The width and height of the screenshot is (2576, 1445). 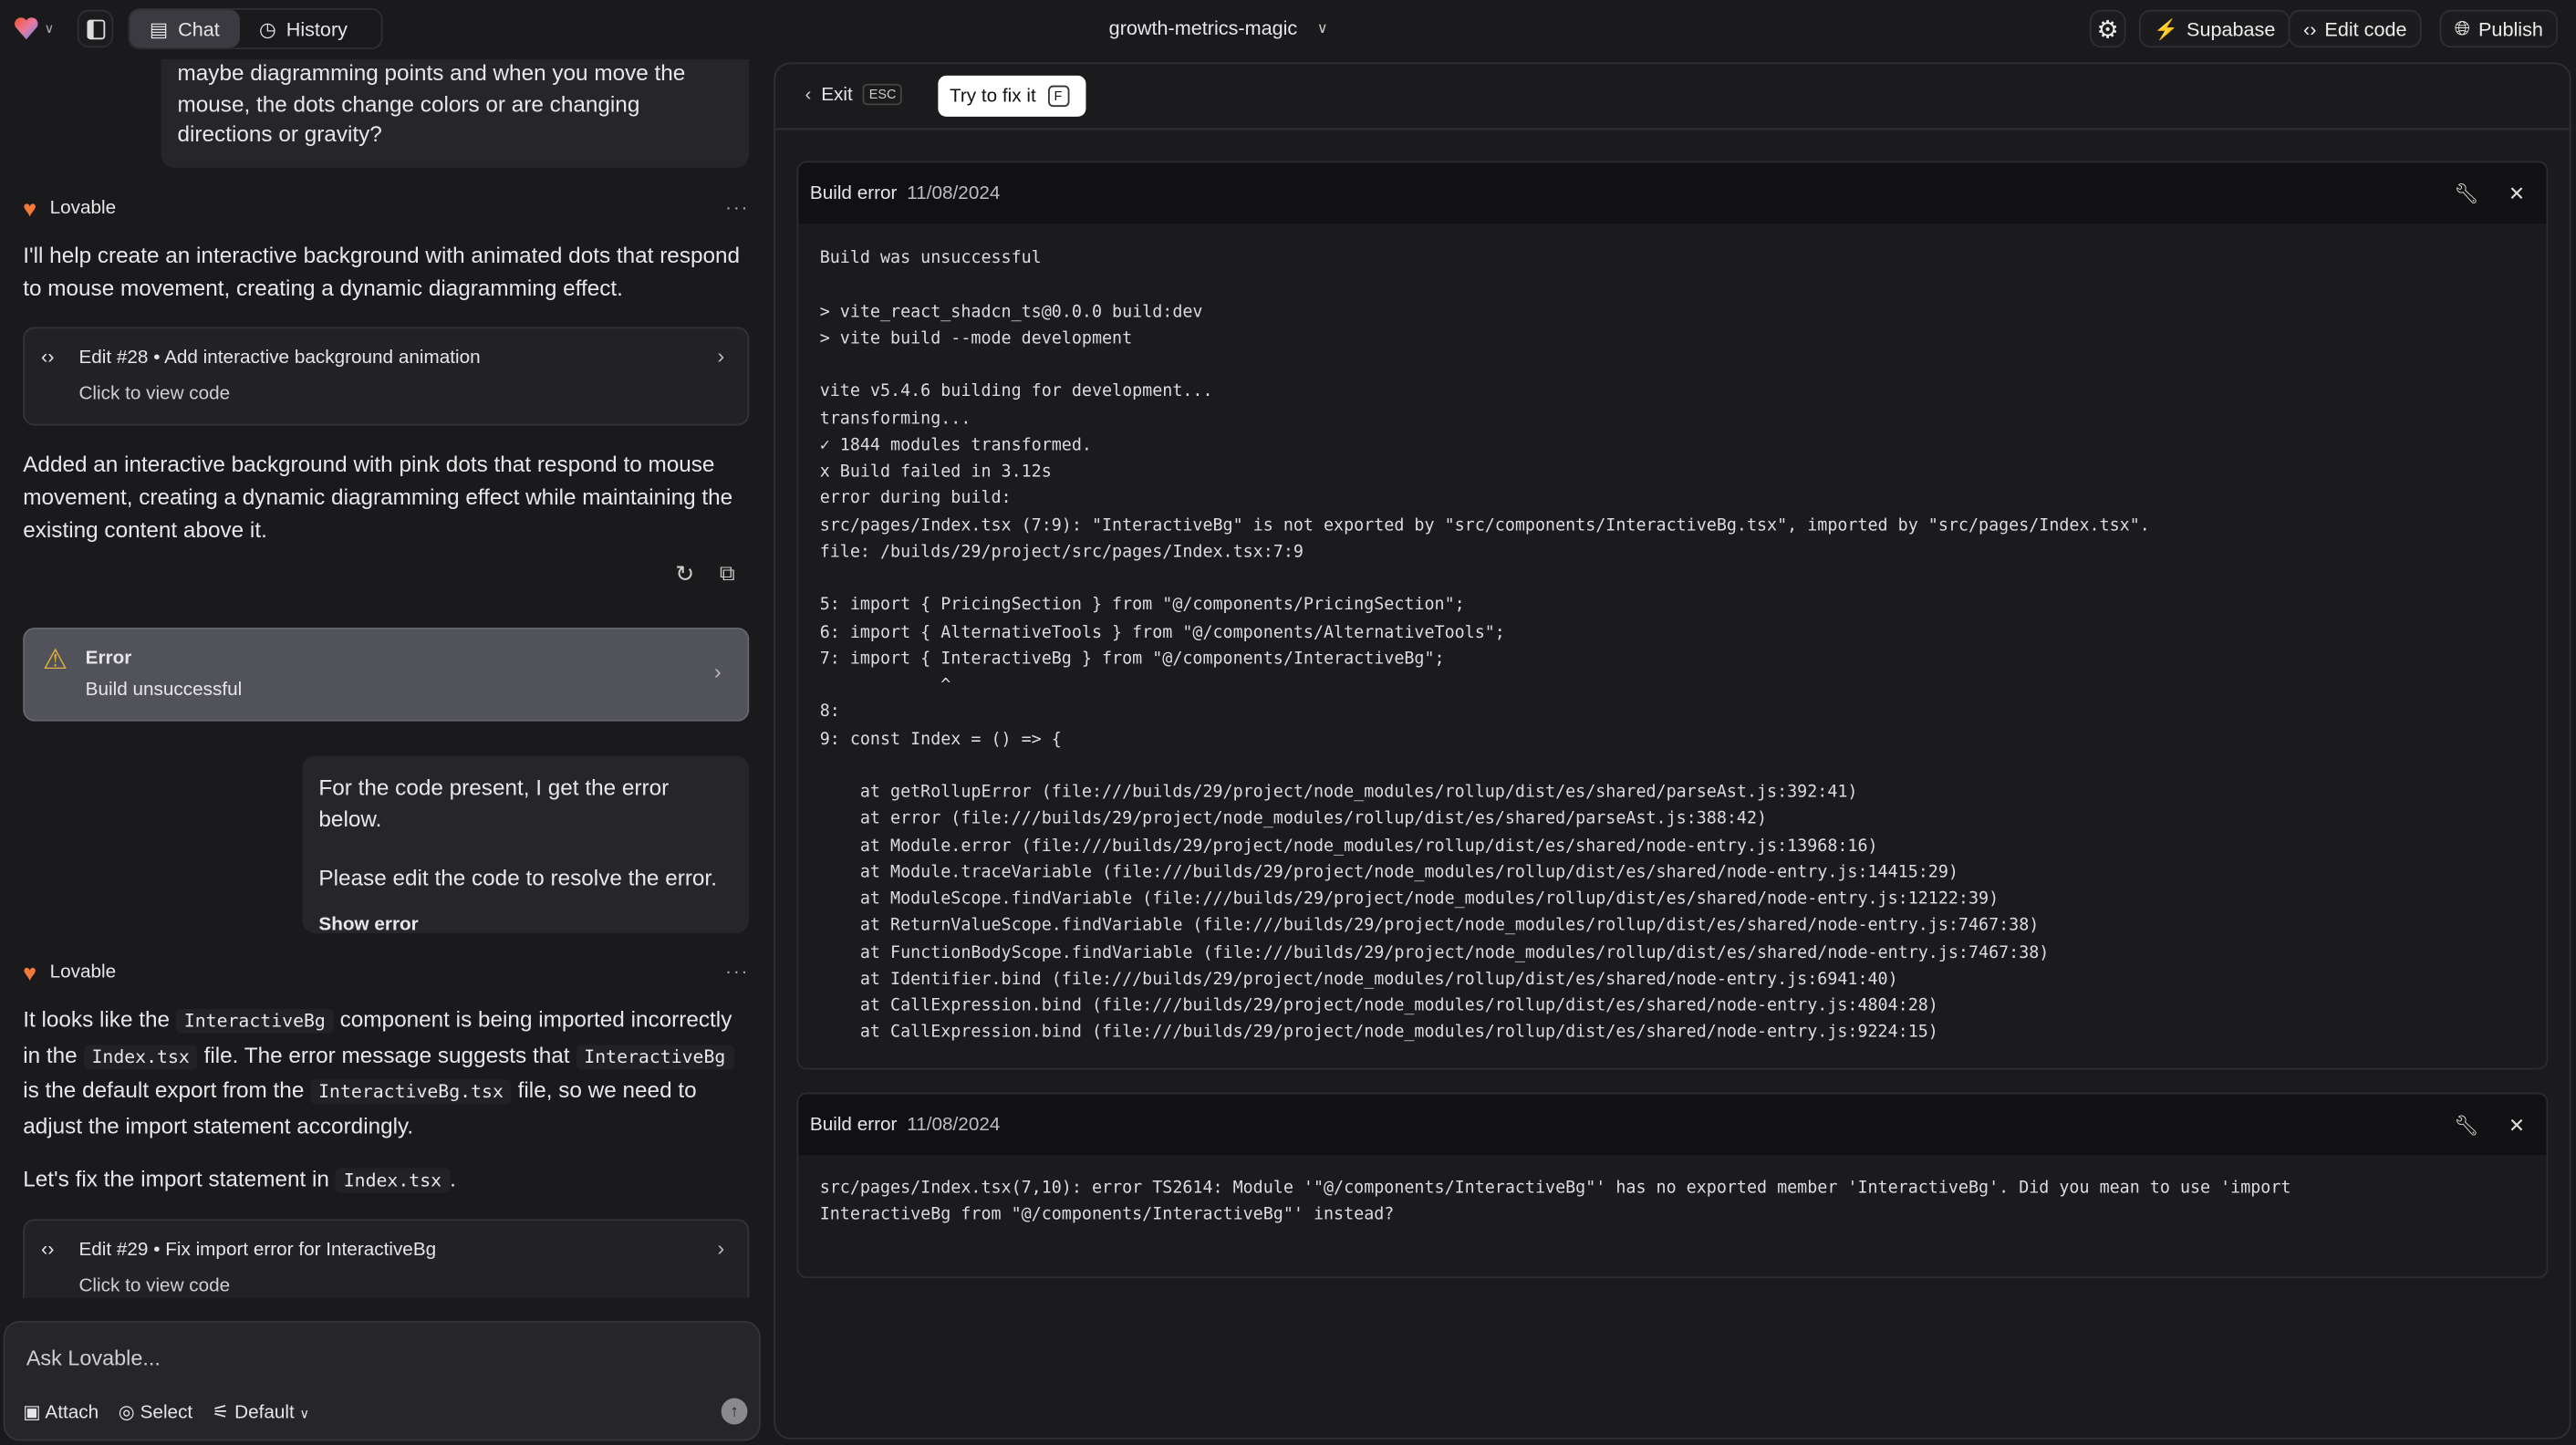 I want to click on try-to-fix-button: Try to fix it F, so click(x=1012, y=96).